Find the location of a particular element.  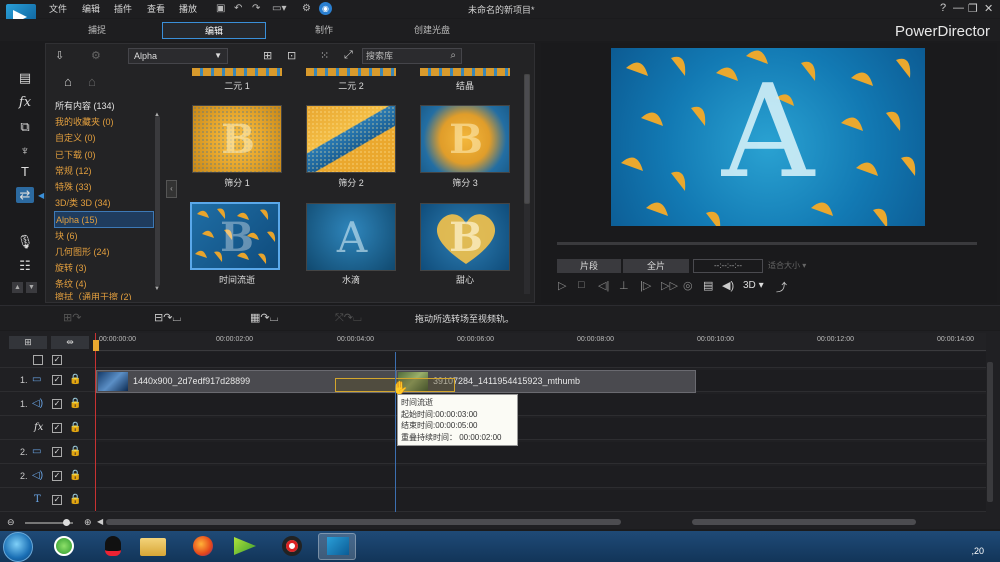

library-scrollbar is located at coordinates (527, 184).